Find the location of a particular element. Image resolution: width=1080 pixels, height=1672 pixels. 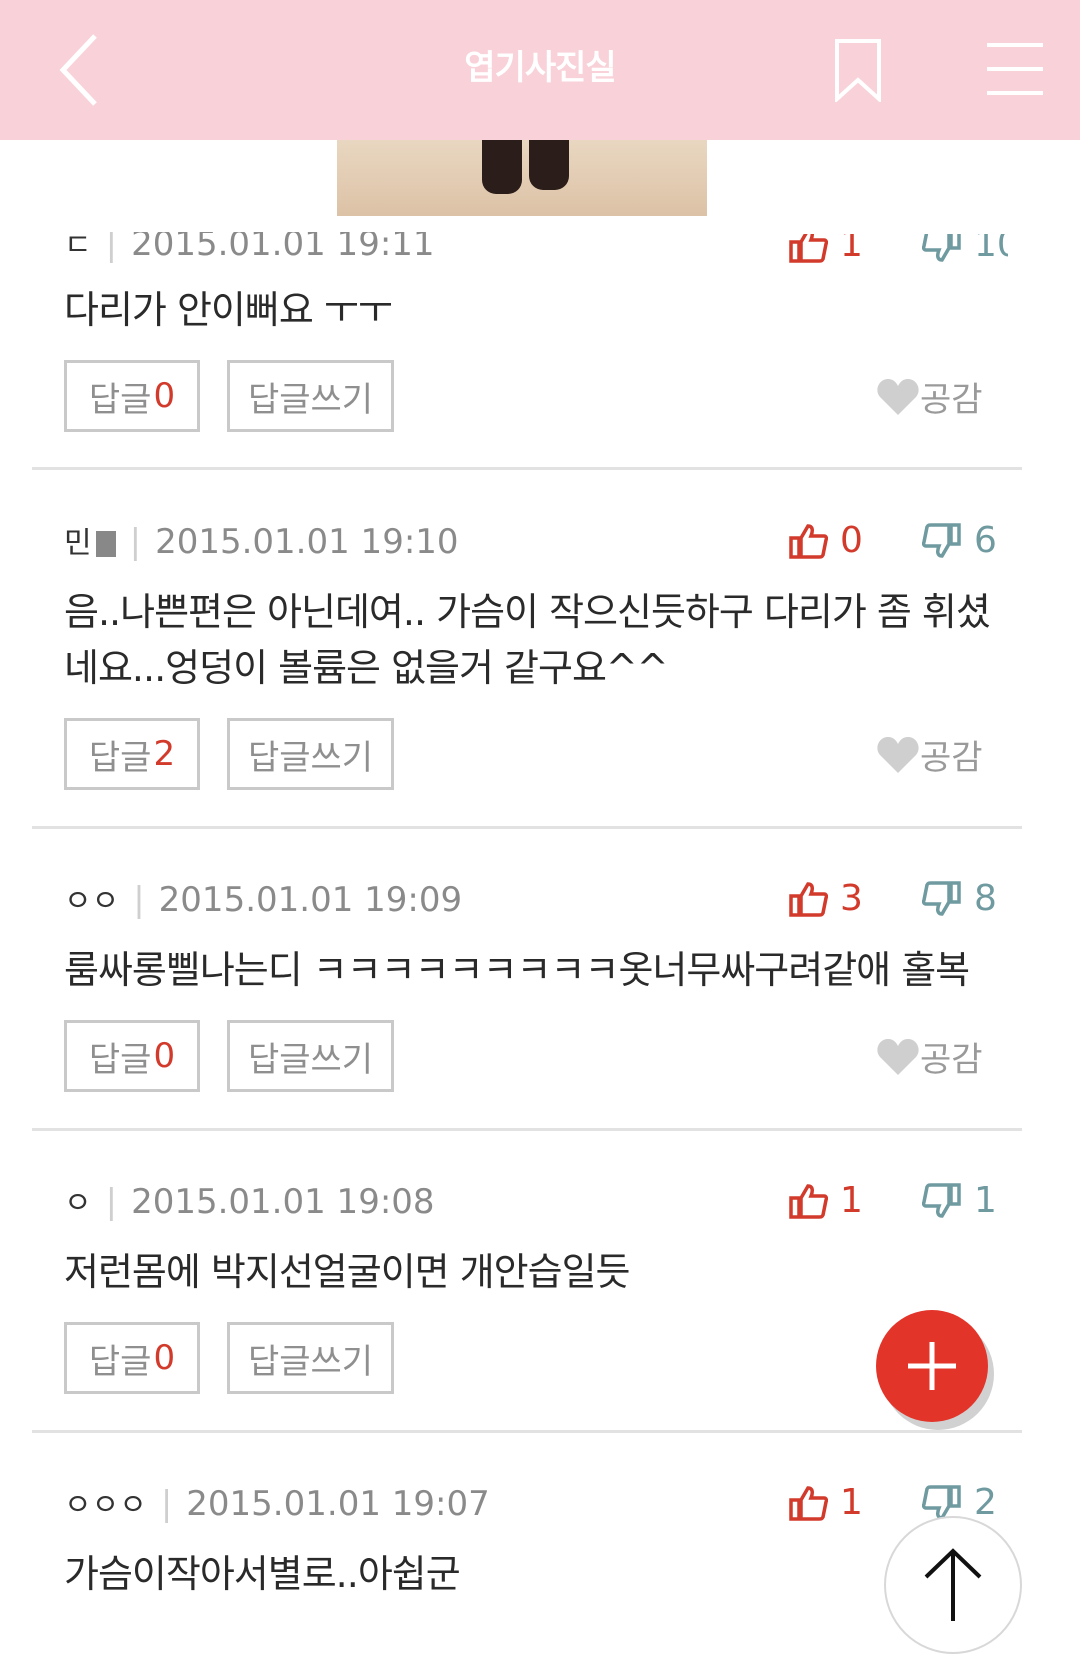

dislike-vote-button: 1 is located at coordinates (959, 1200).